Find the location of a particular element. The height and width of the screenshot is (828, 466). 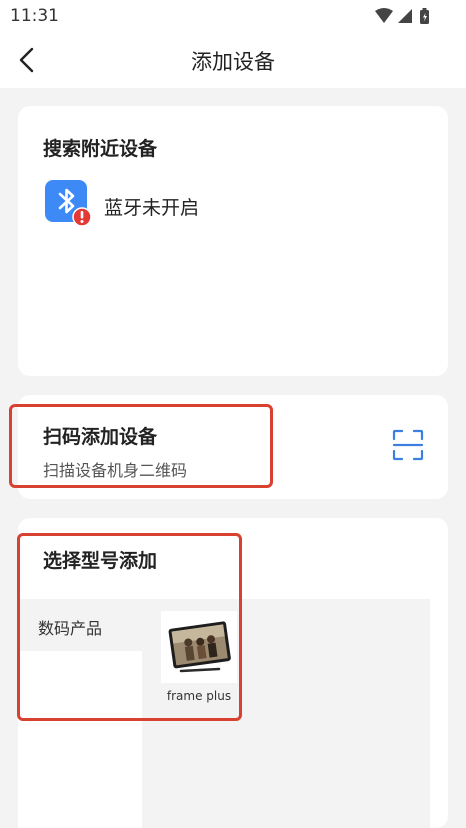

battery-icon is located at coordinates (424, 16).